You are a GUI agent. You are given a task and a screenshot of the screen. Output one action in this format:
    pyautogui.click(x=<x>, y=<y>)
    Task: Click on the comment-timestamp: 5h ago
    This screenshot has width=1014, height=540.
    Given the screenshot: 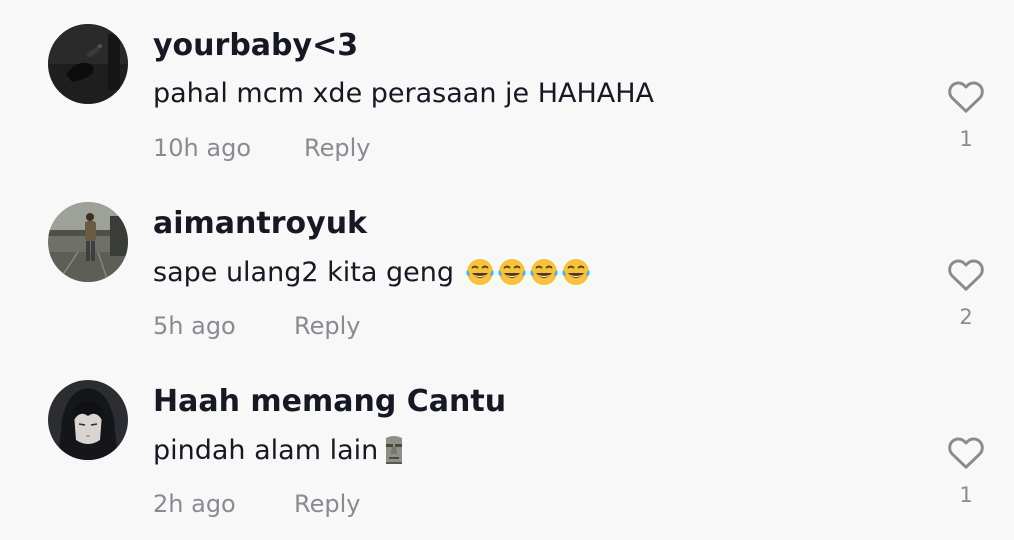 What is the action you would take?
    pyautogui.click(x=194, y=326)
    